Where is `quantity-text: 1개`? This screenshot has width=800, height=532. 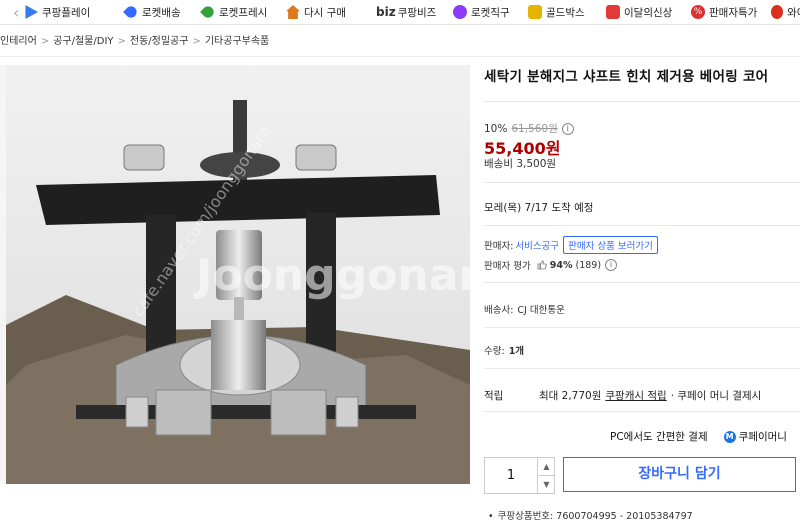
quantity-text: 1개 is located at coordinates (516, 351).